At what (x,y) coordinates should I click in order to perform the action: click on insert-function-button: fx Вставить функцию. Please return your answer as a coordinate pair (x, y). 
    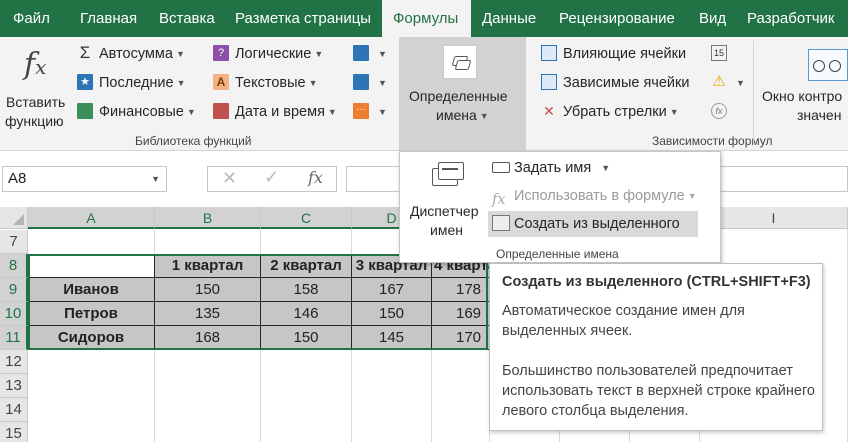
    Looking at the image, I should click on (37, 86).